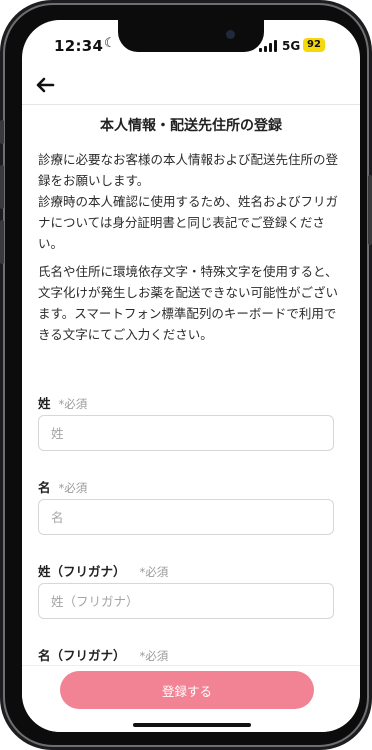 Image resolution: width=372 pixels, height=750 pixels. What do you see at coordinates (186, 517) in the screenshot?
I see `first-name-input` at bounding box center [186, 517].